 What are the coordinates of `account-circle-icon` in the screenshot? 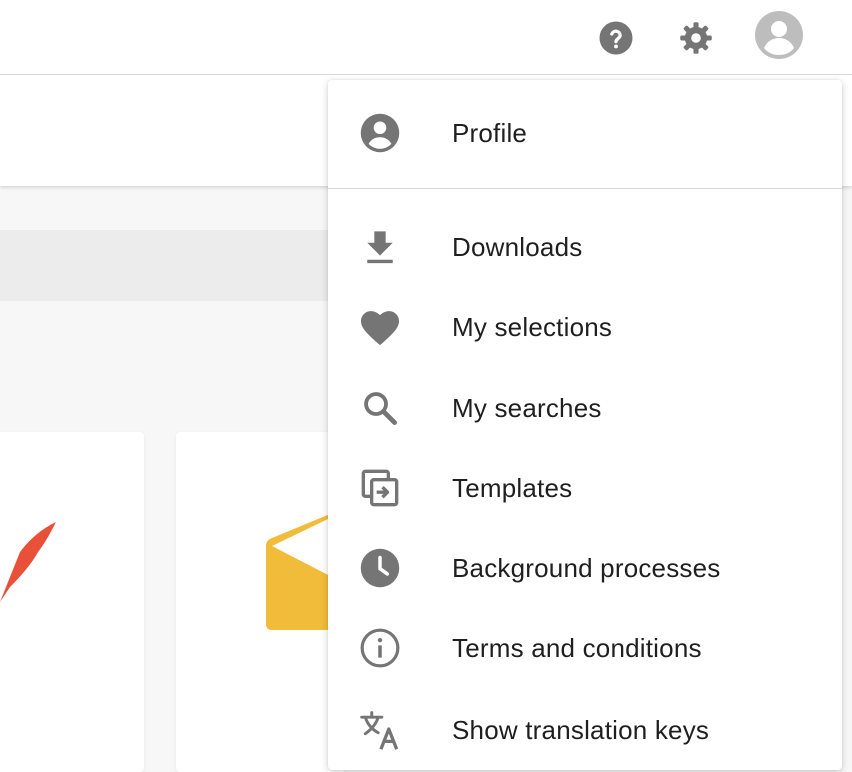 It's located at (380, 133).